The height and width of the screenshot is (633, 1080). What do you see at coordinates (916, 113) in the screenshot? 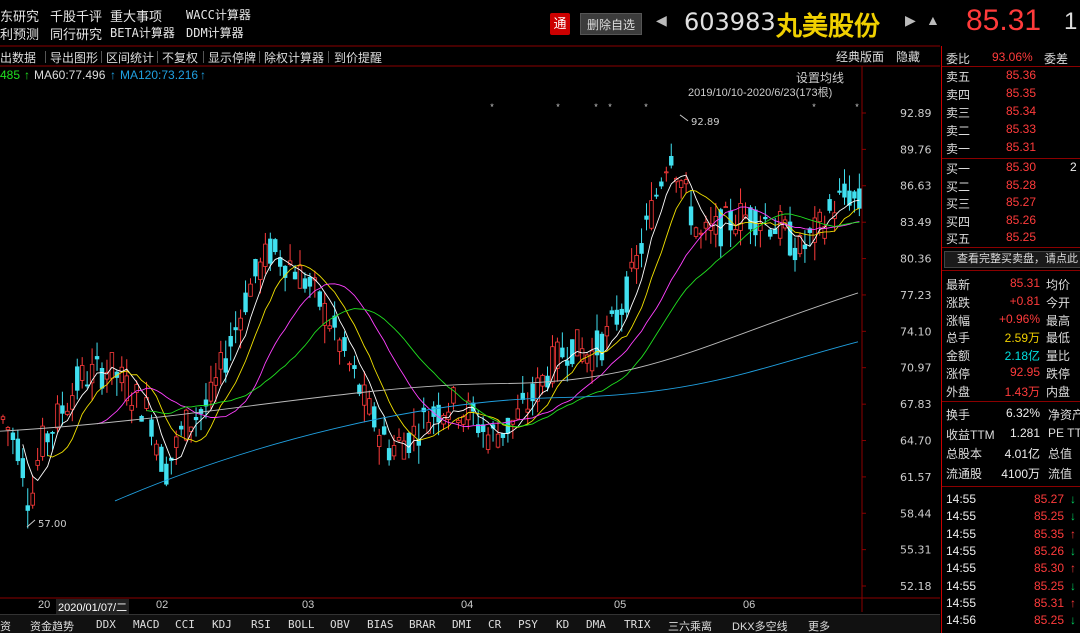
I see `y-tick-label: 92.89` at bounding box center [916, 113].